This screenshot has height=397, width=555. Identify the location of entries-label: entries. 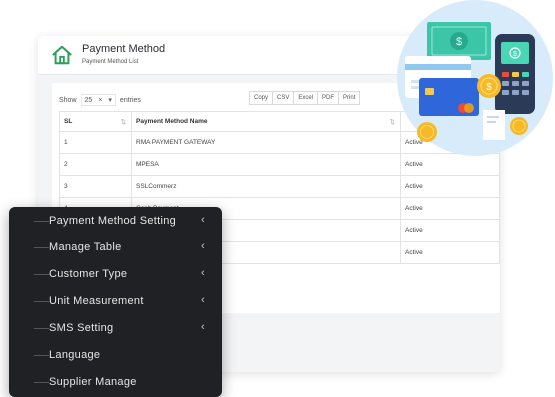
(130, 100).